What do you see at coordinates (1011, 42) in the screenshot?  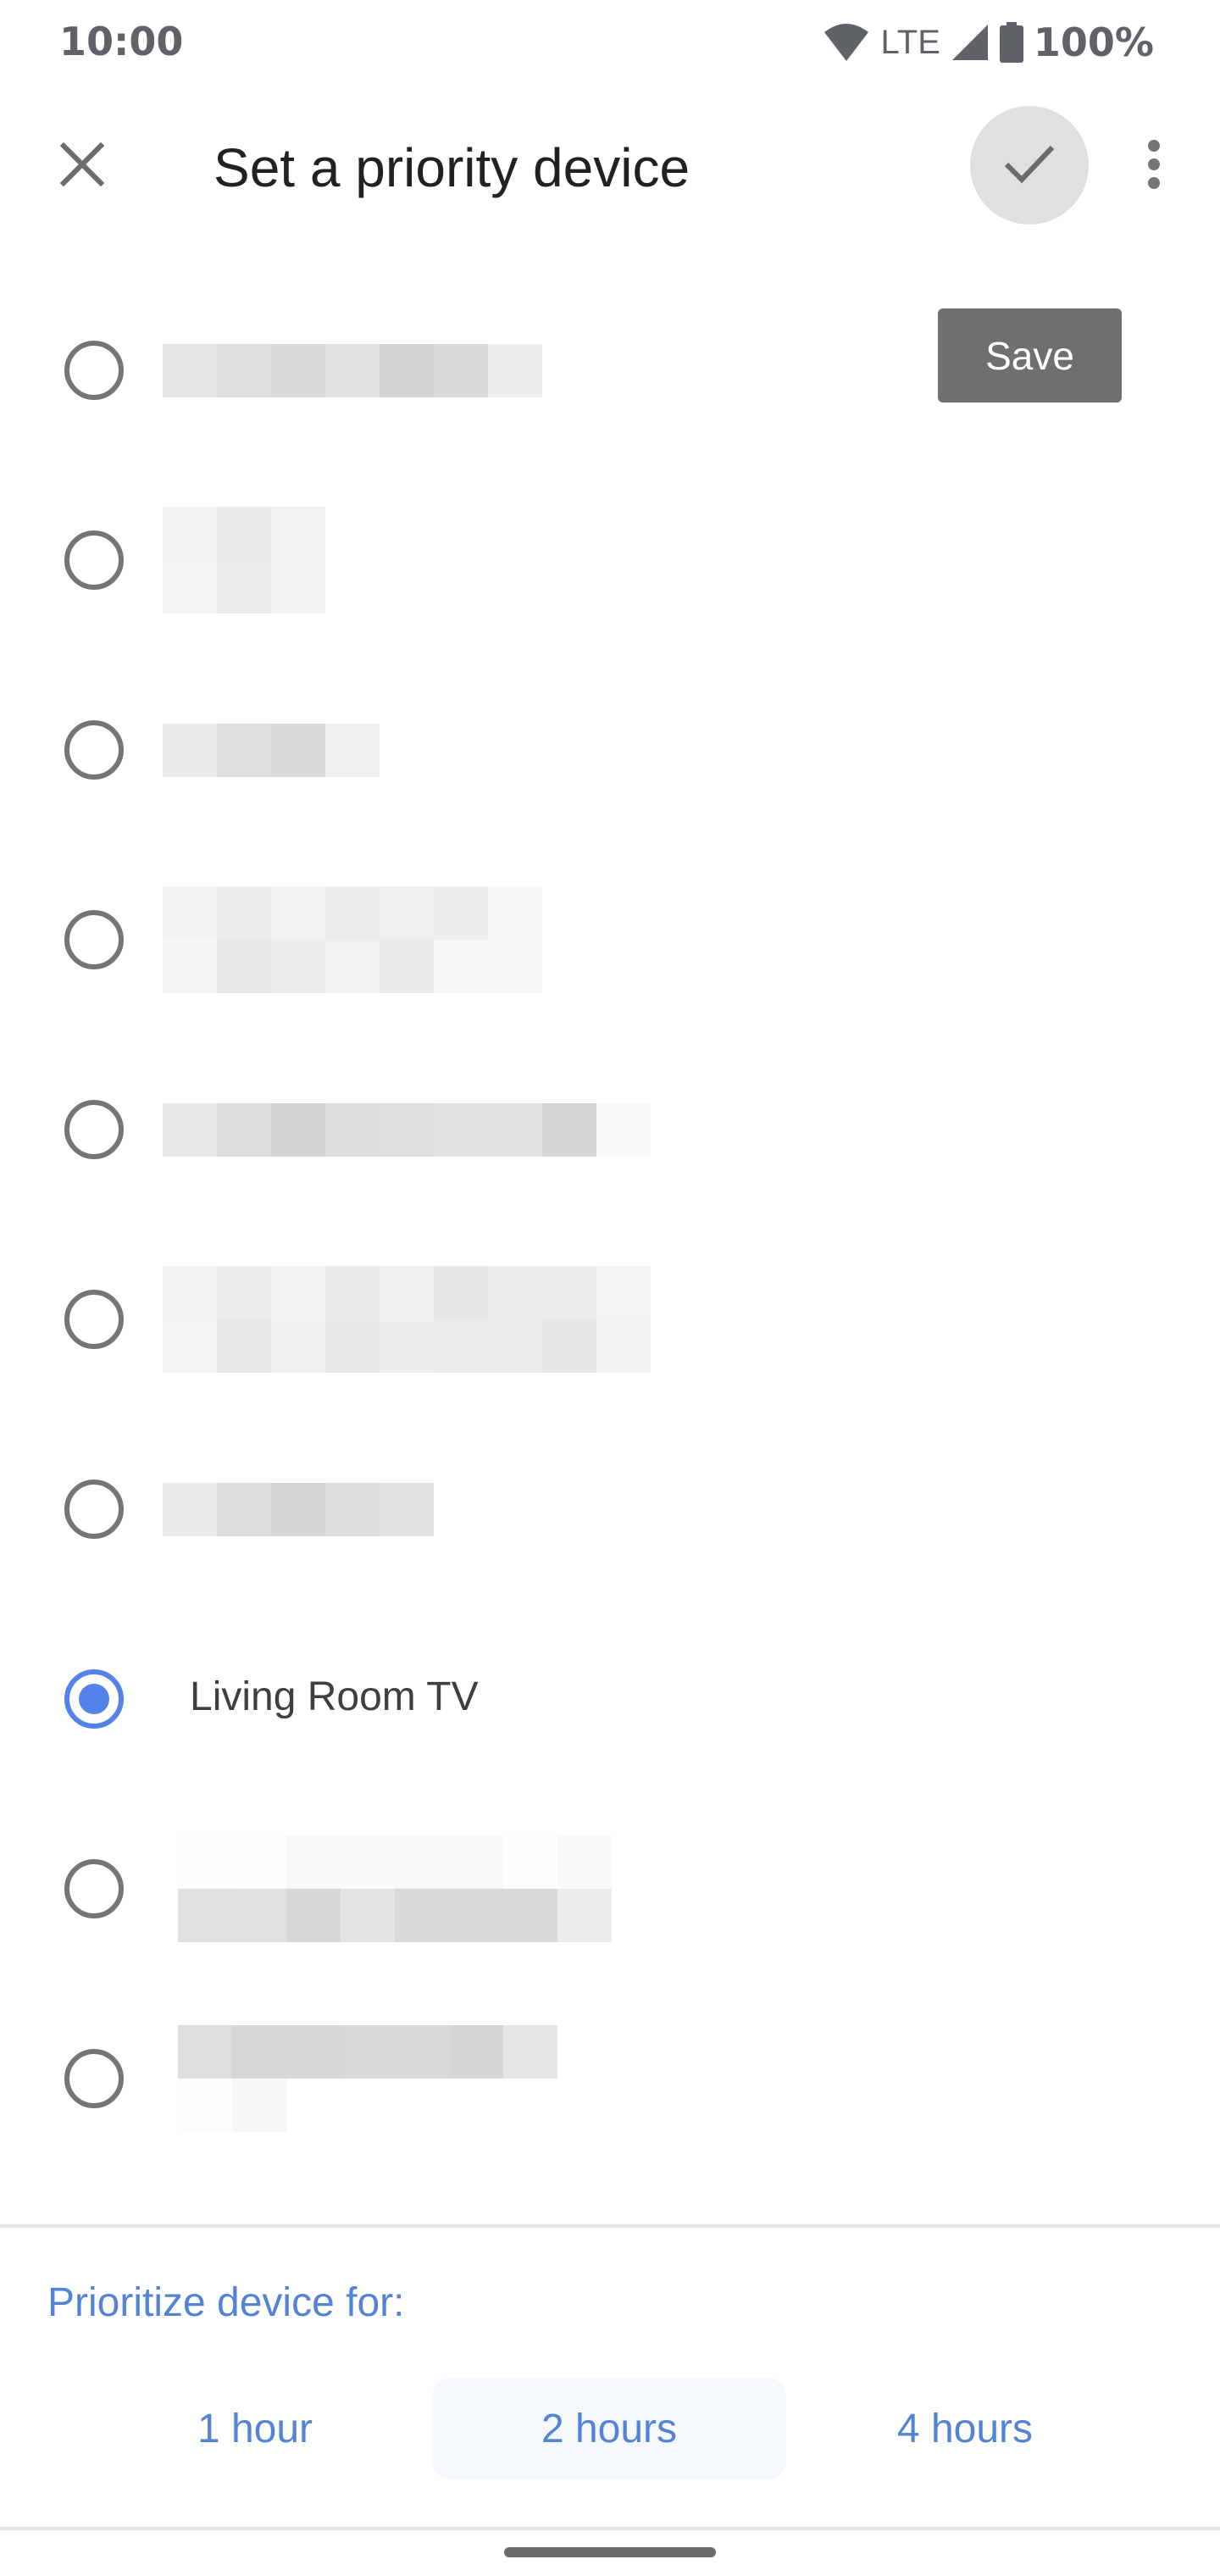 I see `battery-icon` at bounding box center [1011, 42].